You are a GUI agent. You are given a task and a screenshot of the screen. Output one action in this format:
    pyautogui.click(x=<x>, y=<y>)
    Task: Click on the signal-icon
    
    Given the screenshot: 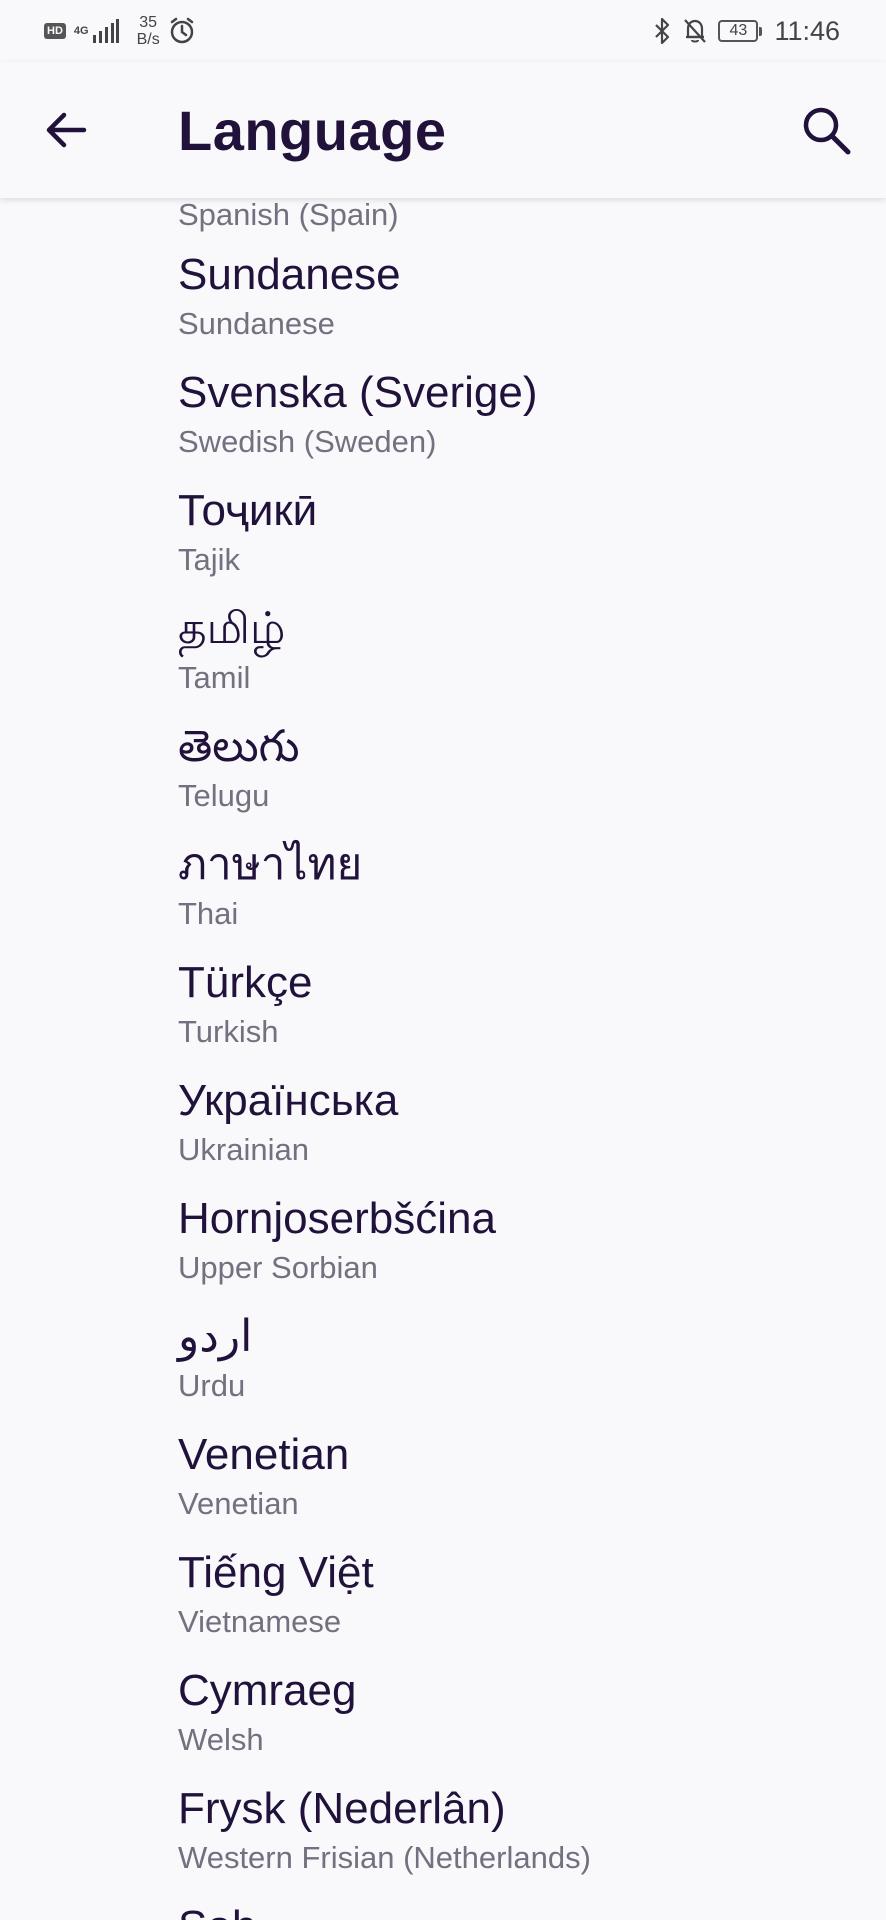 What is the action you would take?
    pyautogui.click(x=105, y=31)
    